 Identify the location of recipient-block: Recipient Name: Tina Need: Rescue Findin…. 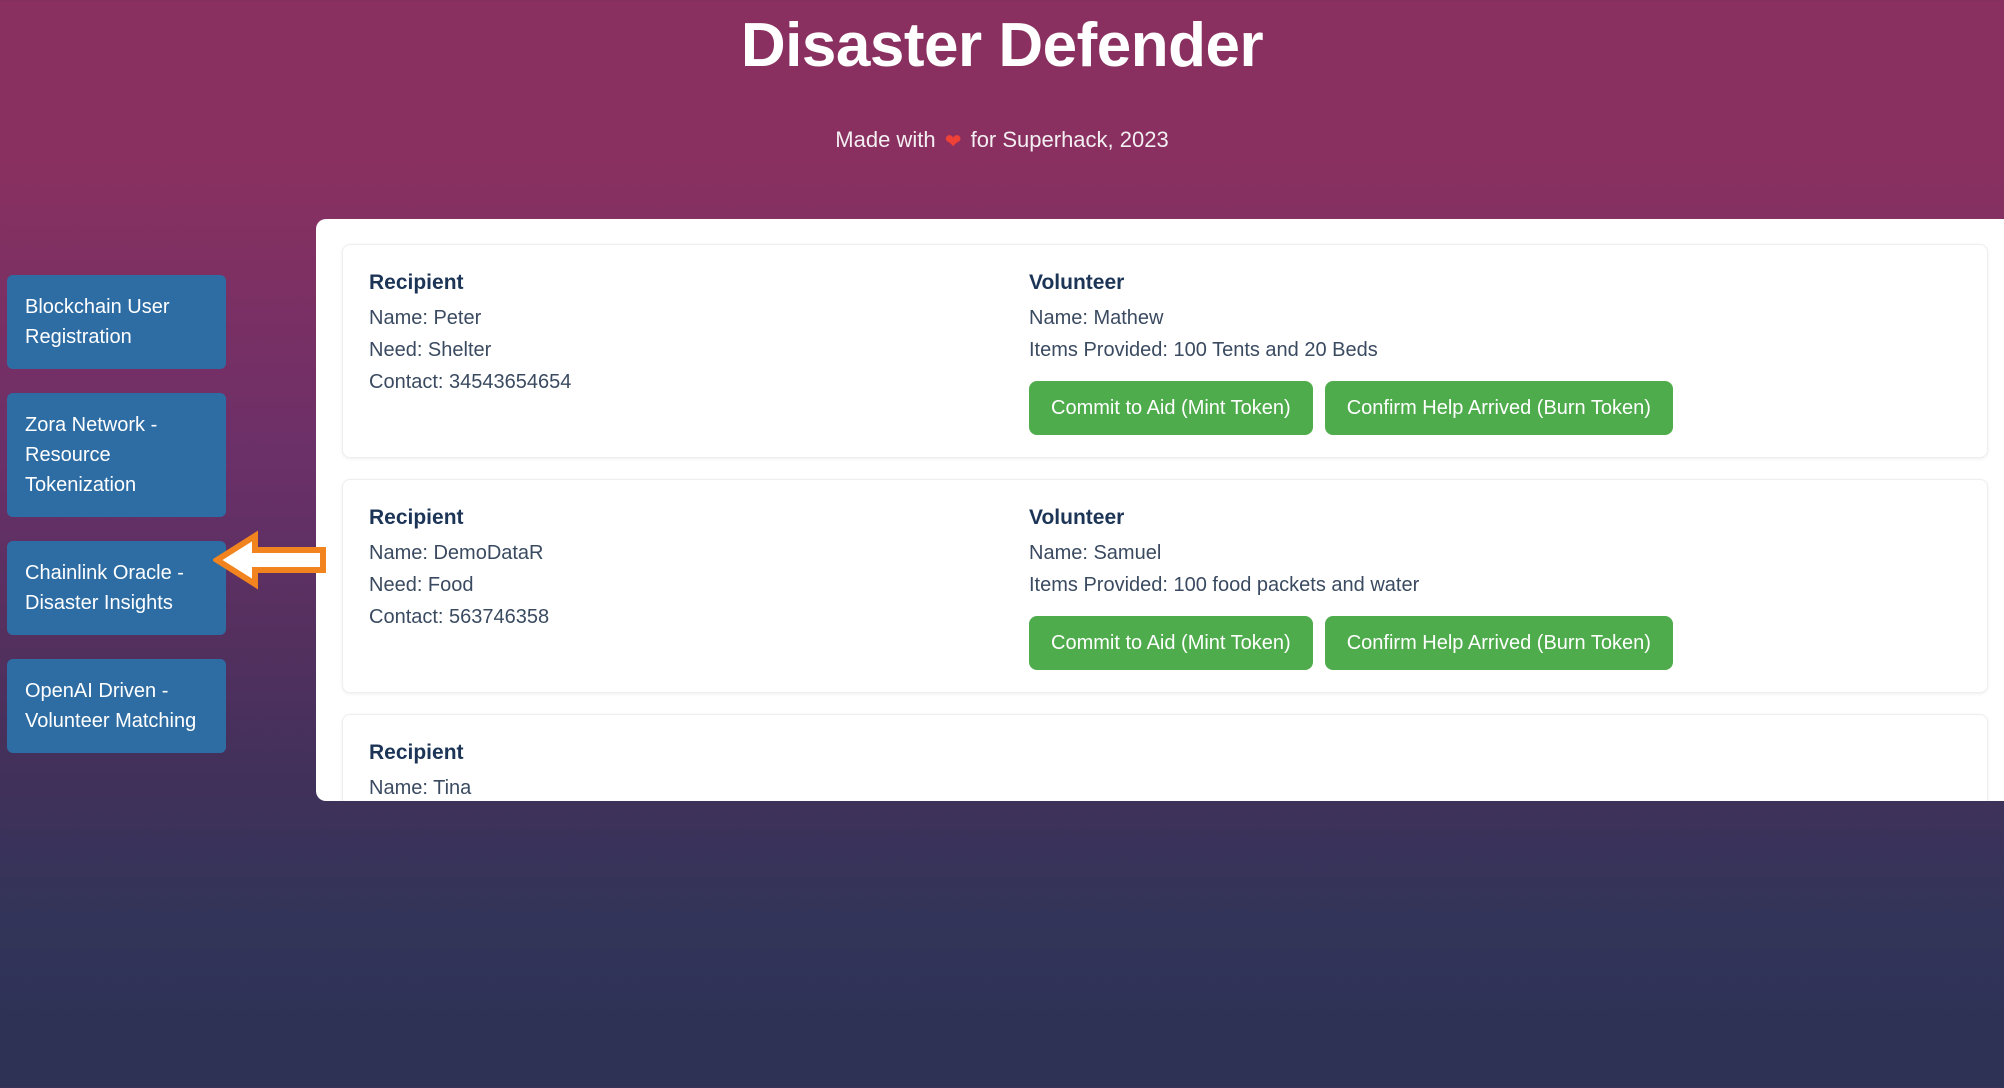
(699, 770).